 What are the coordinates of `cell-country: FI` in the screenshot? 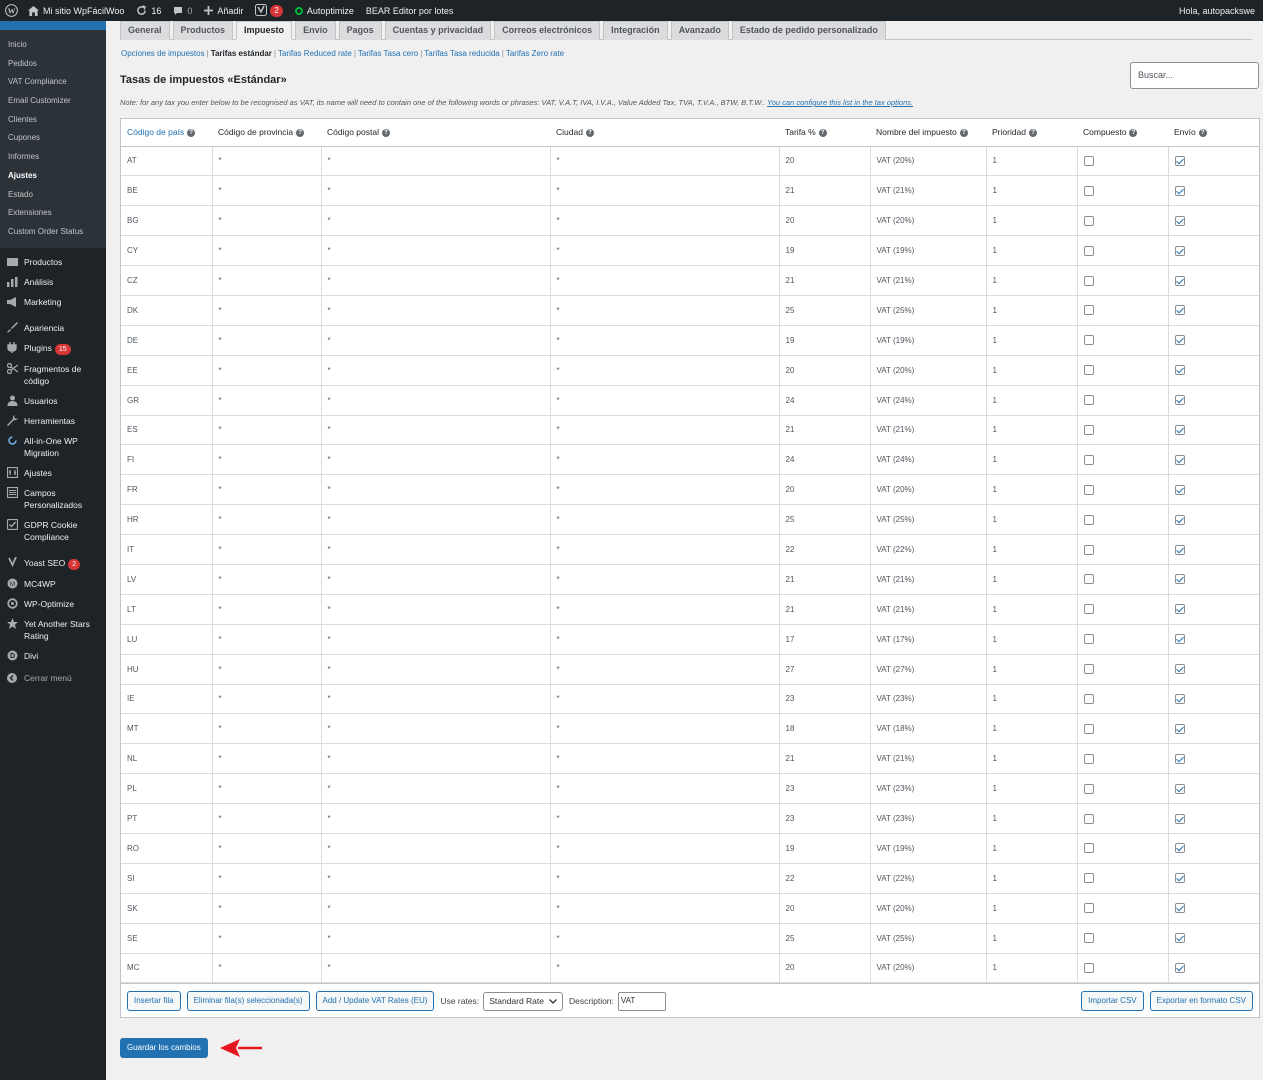 It's located at (167, 460).